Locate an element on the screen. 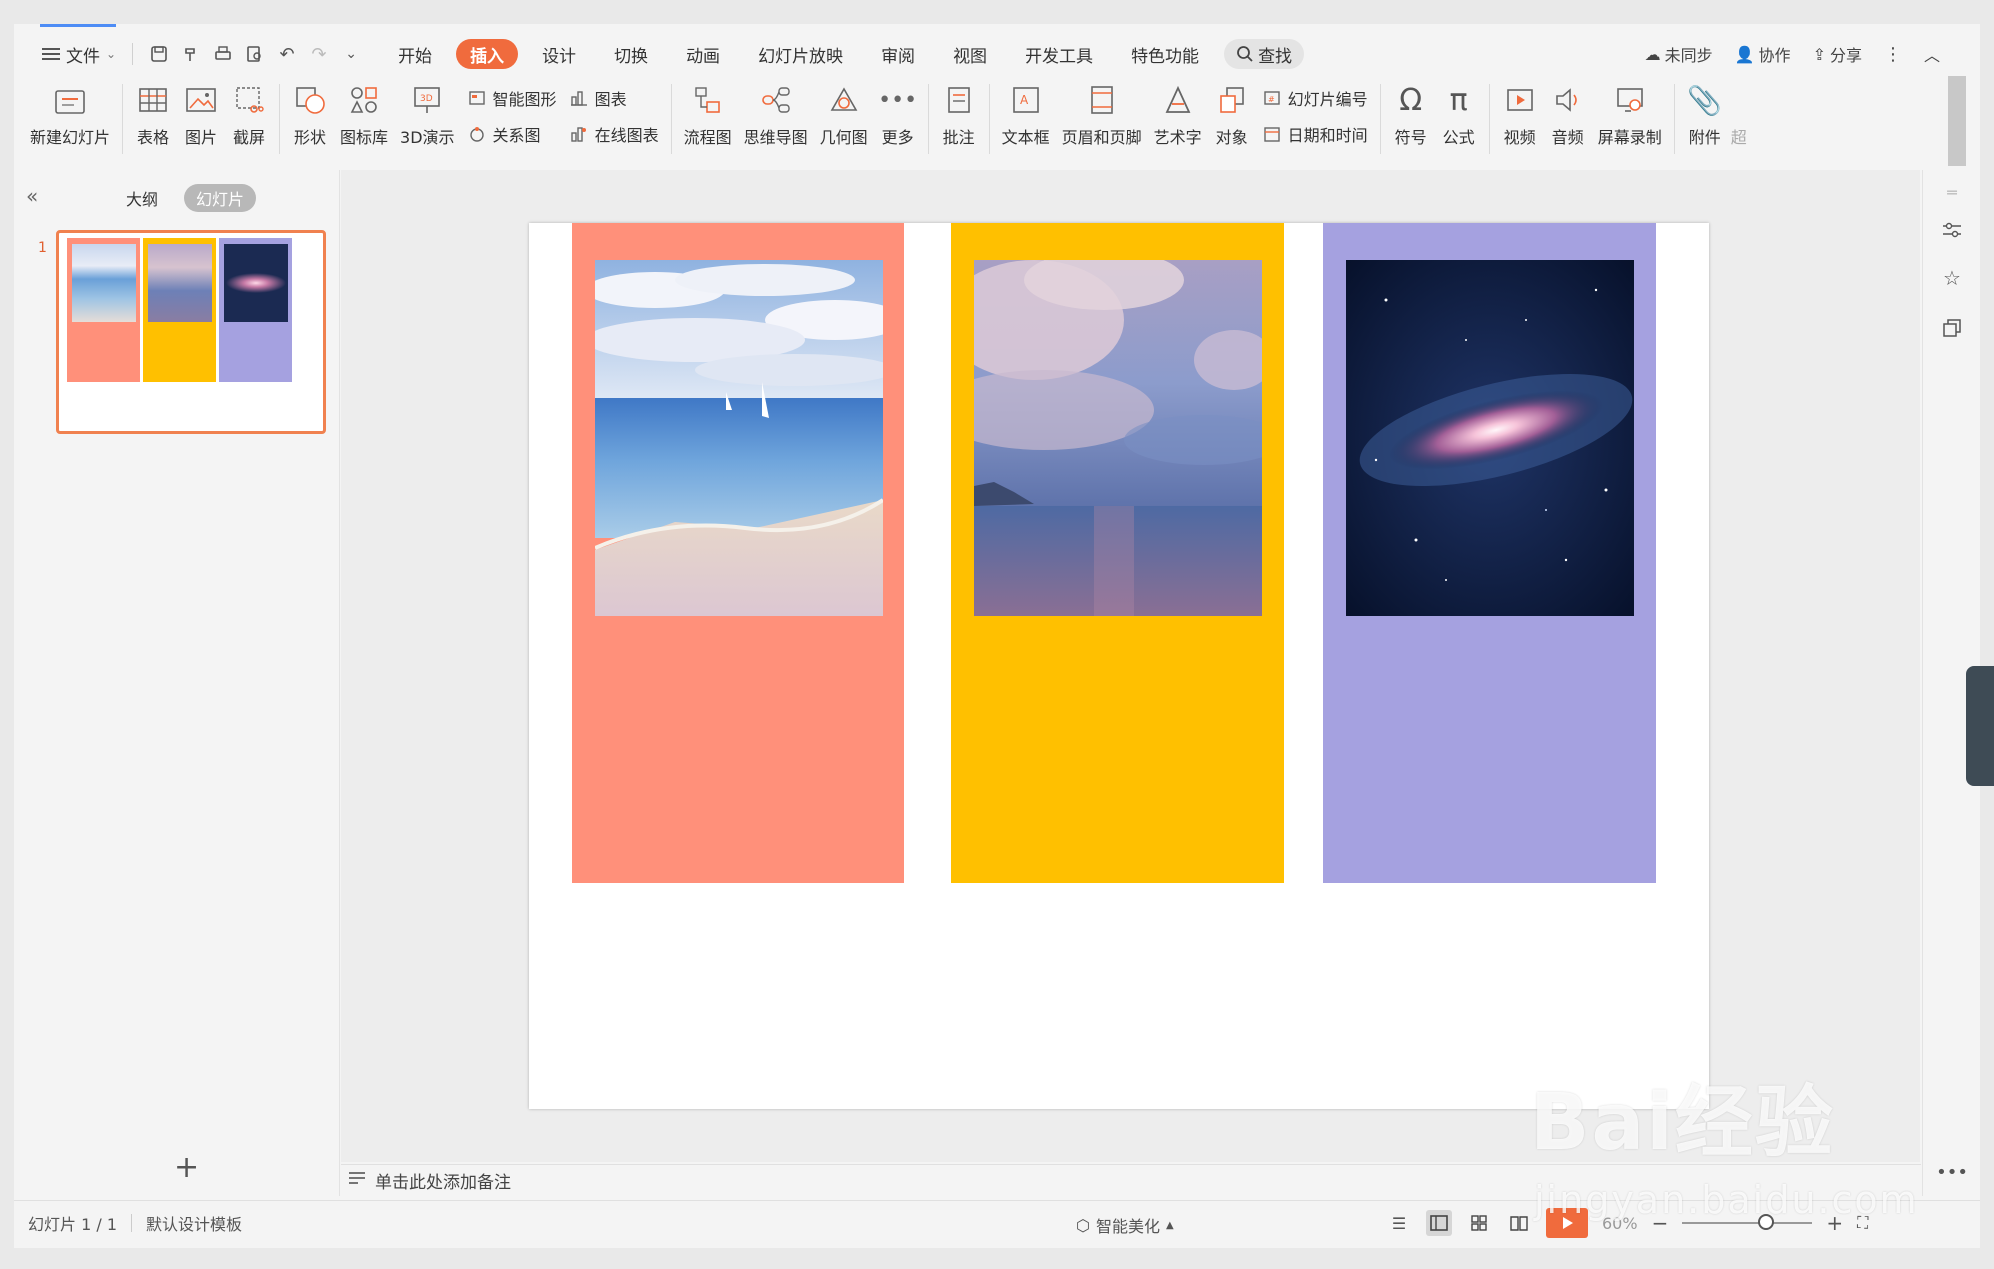 This screenshot has height=1269, width=1994. audio-button: 音频 is located at coordinates (1568, 116).